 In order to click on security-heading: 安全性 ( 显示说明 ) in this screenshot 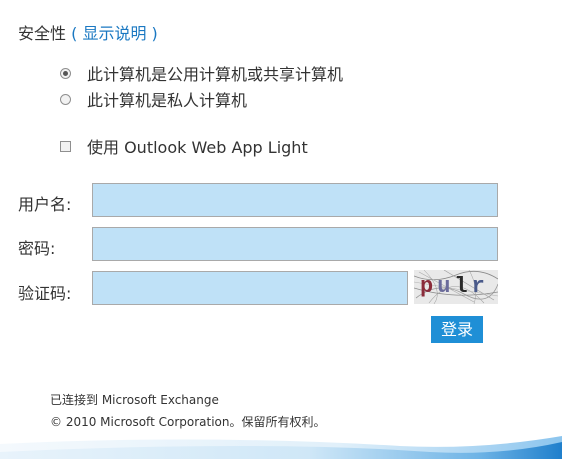, I will do `click(88, 32)`.